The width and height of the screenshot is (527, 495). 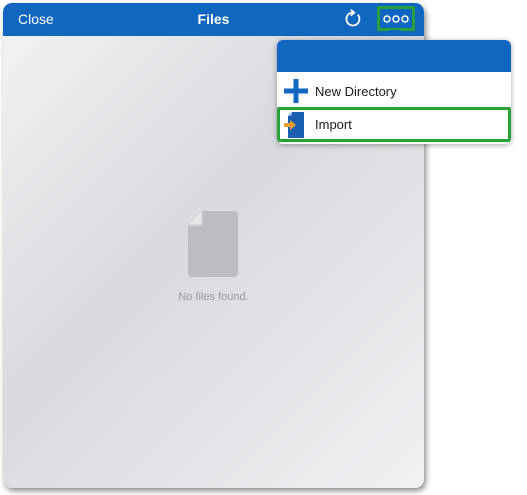 What do you see at coordinates (213, 244) in the screenshot?
I see `file-icon` at bounding box center [213, 244].